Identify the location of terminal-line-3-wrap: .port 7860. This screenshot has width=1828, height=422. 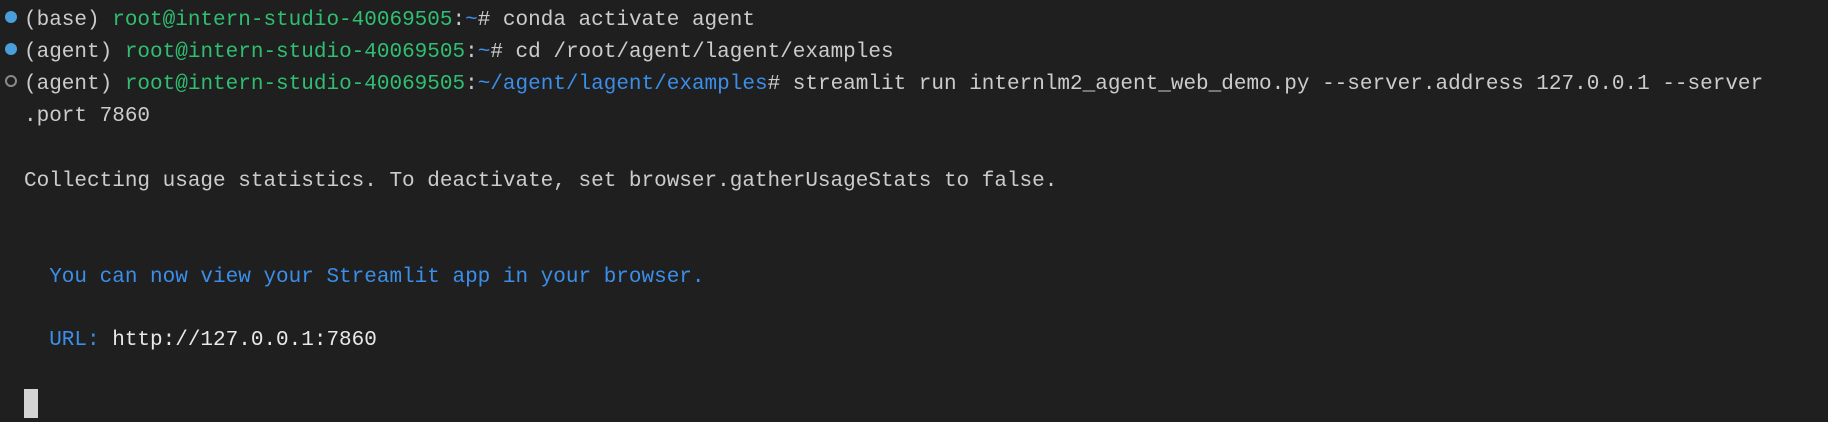
(87, 117).